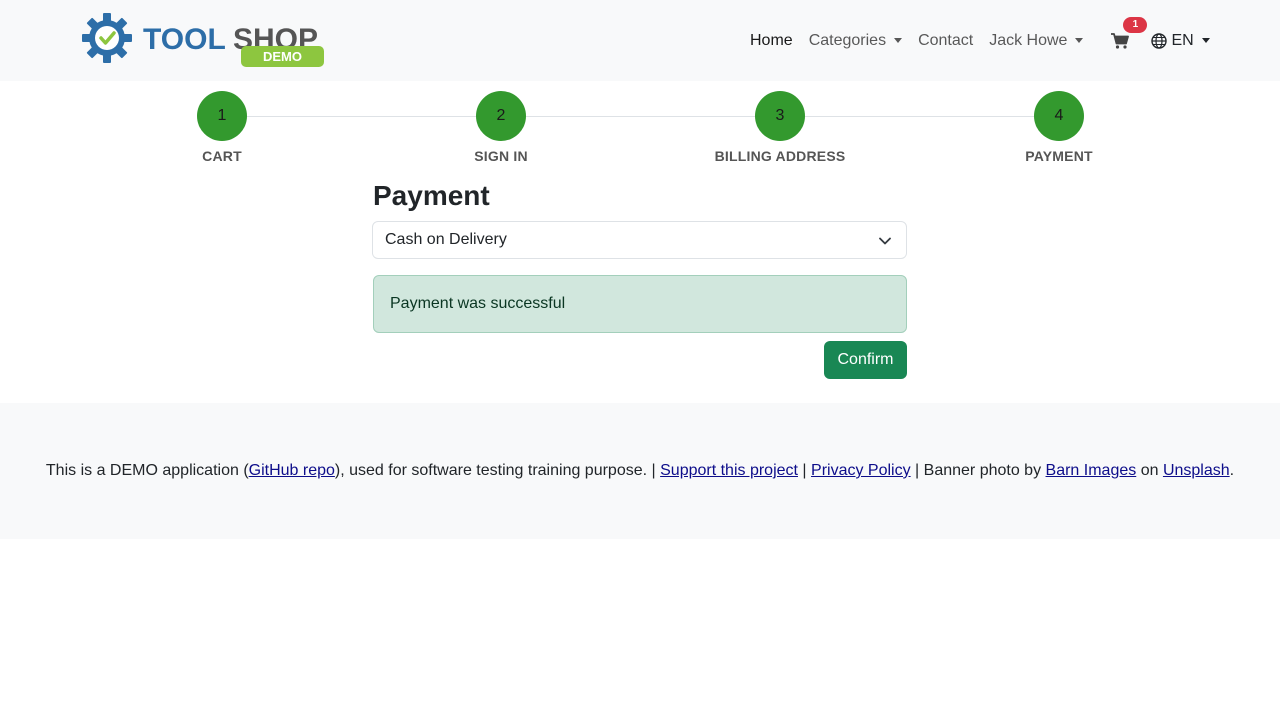  I want to click on stepper-line, so click(640, 116).